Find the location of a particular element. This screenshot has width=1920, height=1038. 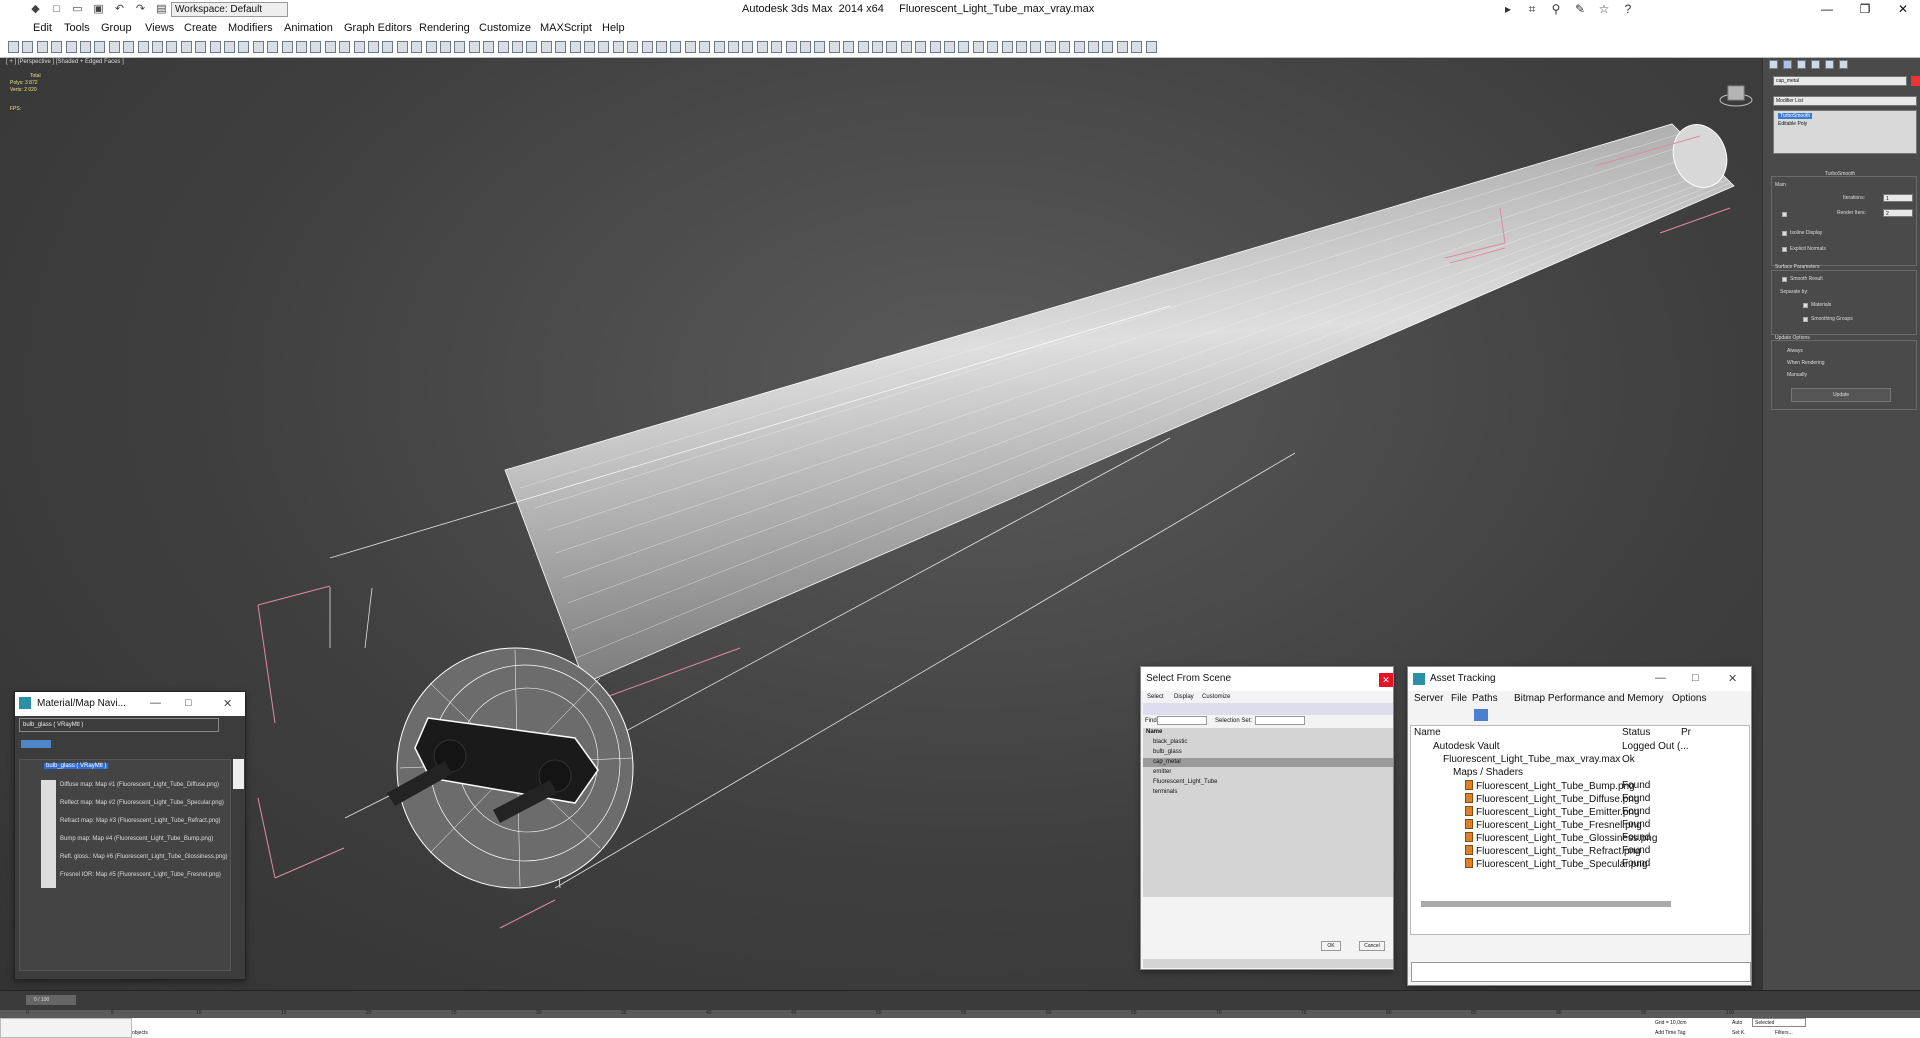

save-icon: ▣ is located at coordinates (98, 9).